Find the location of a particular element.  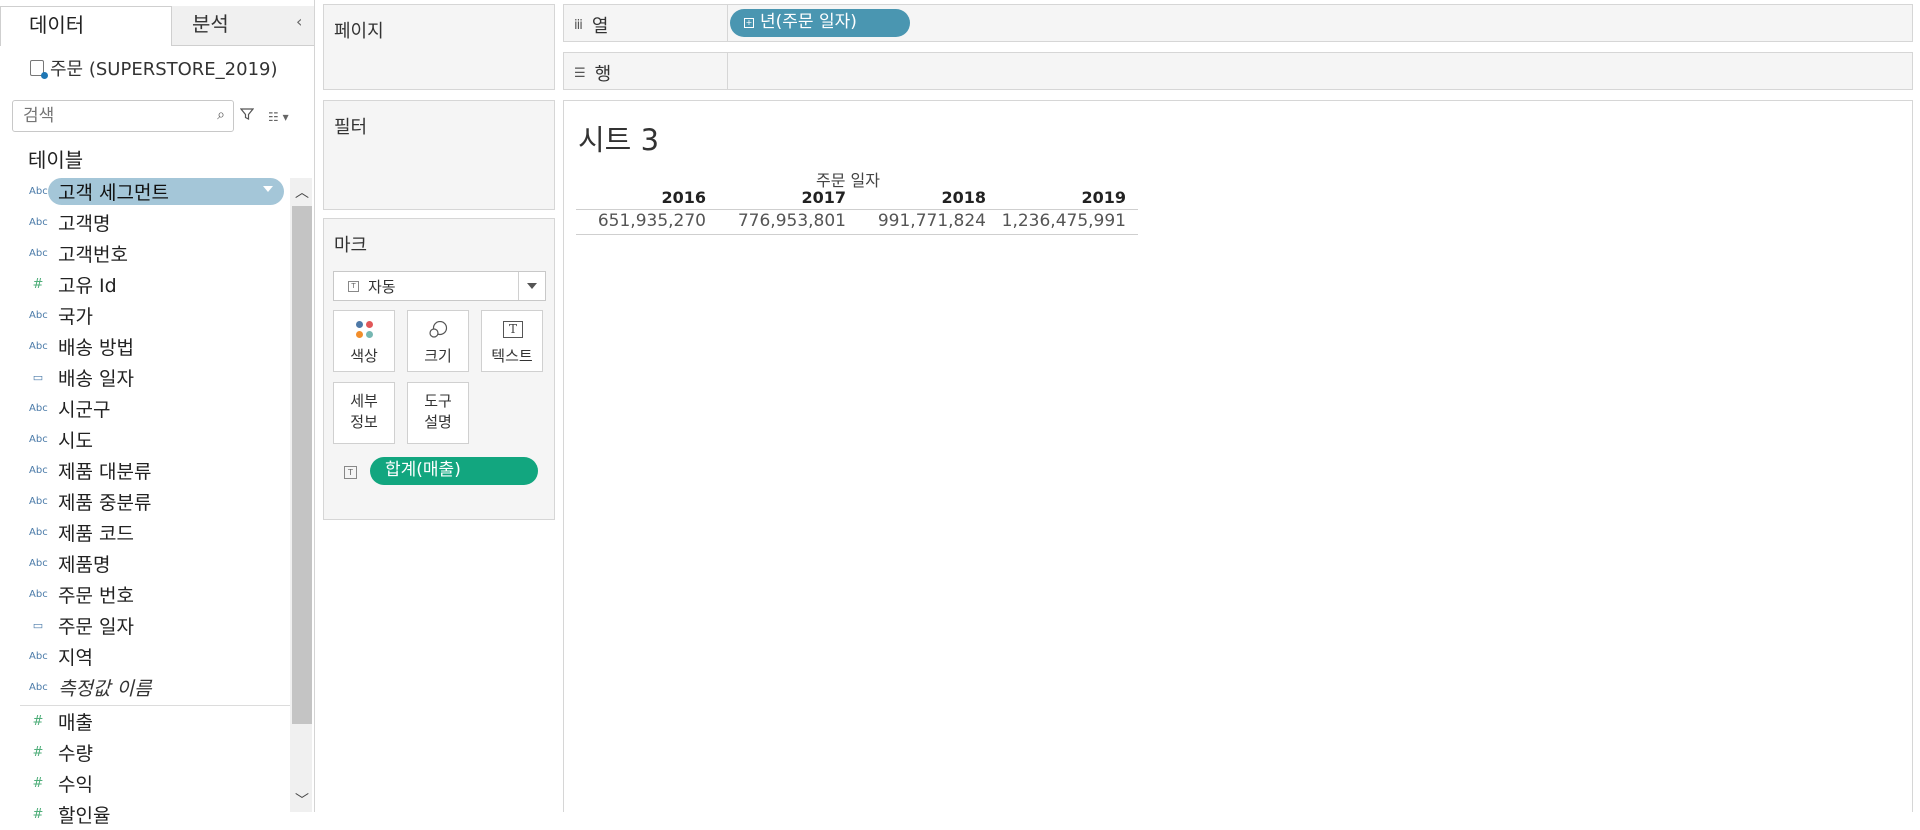

field-name: 수익 is located at coordinates (75, 785).